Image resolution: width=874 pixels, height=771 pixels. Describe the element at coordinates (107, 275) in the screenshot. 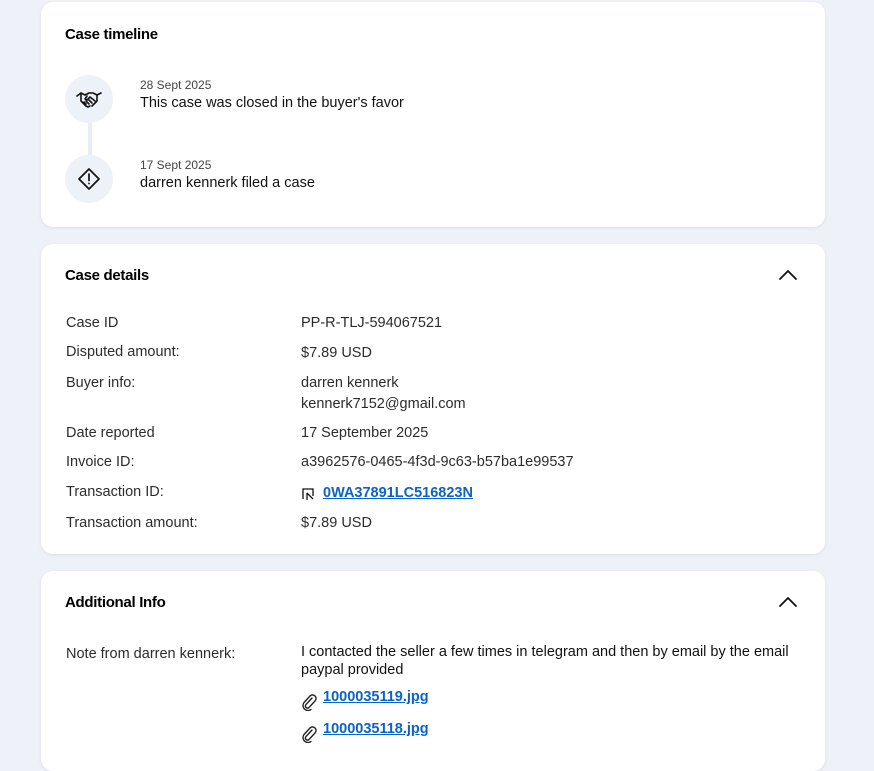

I see `case-details-title: Case details` at that location.